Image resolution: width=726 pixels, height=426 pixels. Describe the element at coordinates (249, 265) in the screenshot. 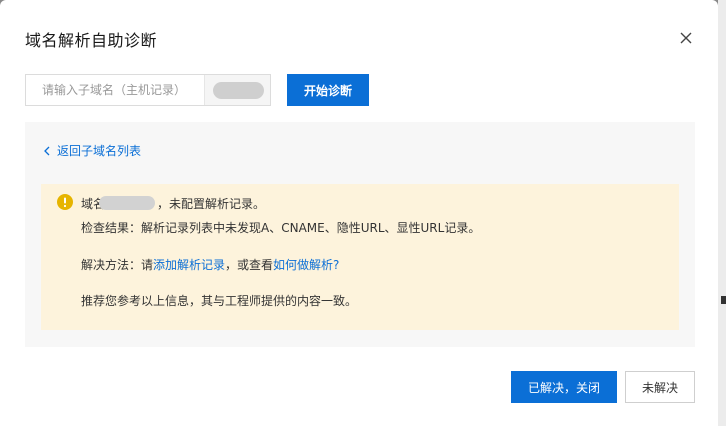

I see `solution-middle: ，或查看` at that location.